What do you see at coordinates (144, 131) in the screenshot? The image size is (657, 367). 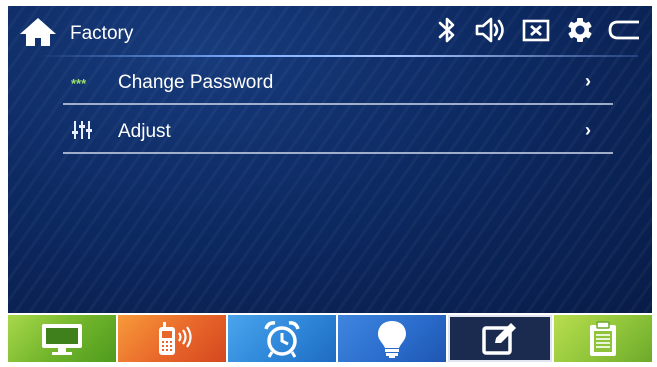 I see `menu-item-label: Adjust` at bounding box center [144, 131].